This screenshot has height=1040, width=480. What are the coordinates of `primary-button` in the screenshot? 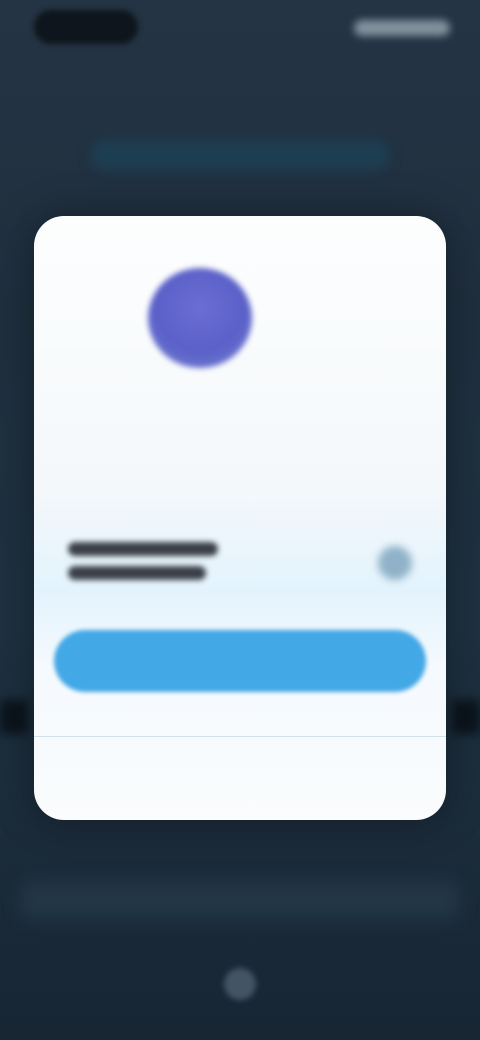 It's located at (240, 661).